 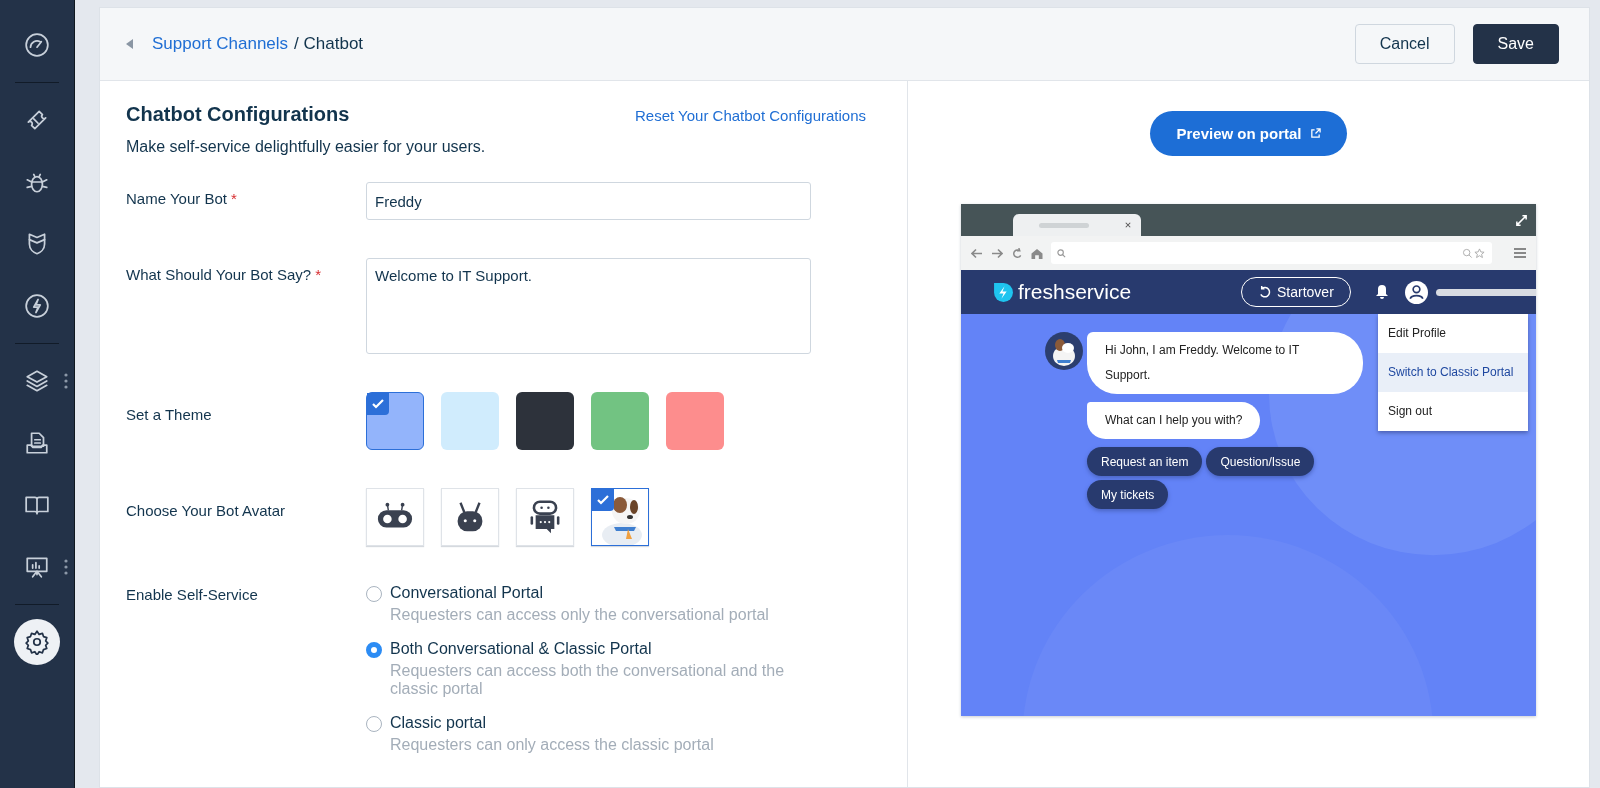 What do you see at coordinates (1260, 461) in the screenshot?
I see `quick-reply-button: Question/Issue` at bounding box center [1260, 461].